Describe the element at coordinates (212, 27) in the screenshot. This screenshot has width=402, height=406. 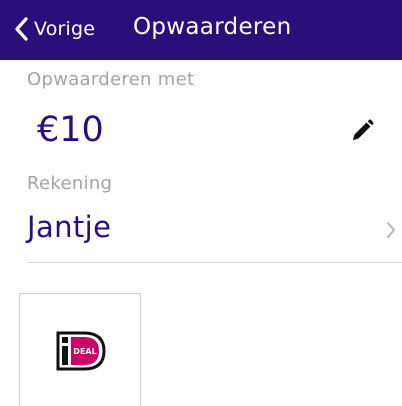
I see `page-title: Opwaarderen` at that location.